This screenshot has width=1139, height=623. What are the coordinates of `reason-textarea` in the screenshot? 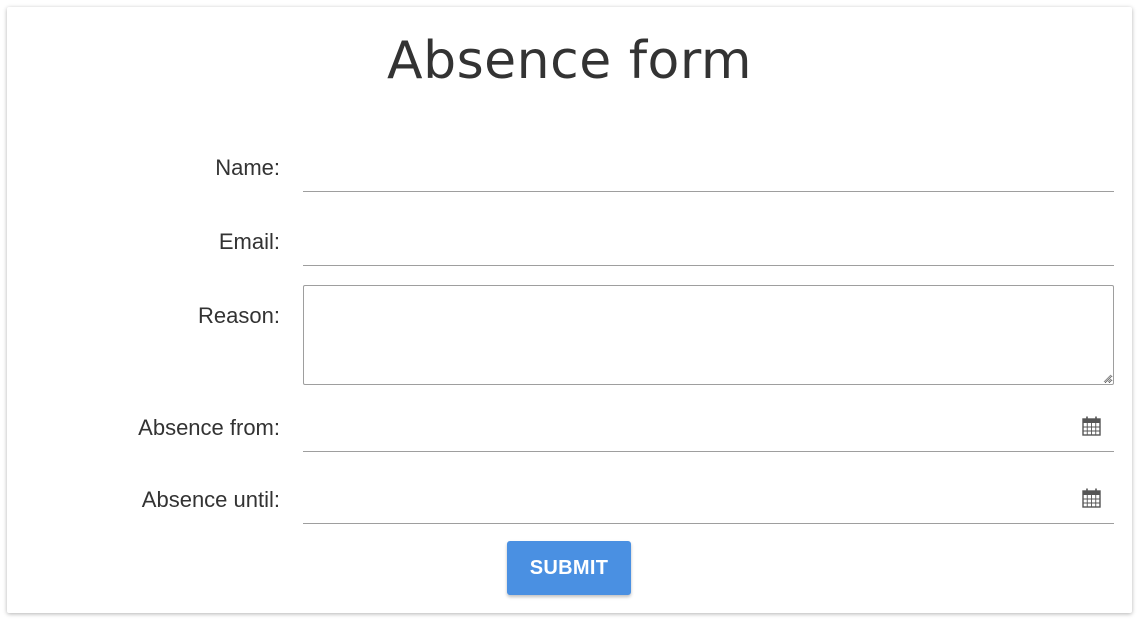 It's located at (708, 335).